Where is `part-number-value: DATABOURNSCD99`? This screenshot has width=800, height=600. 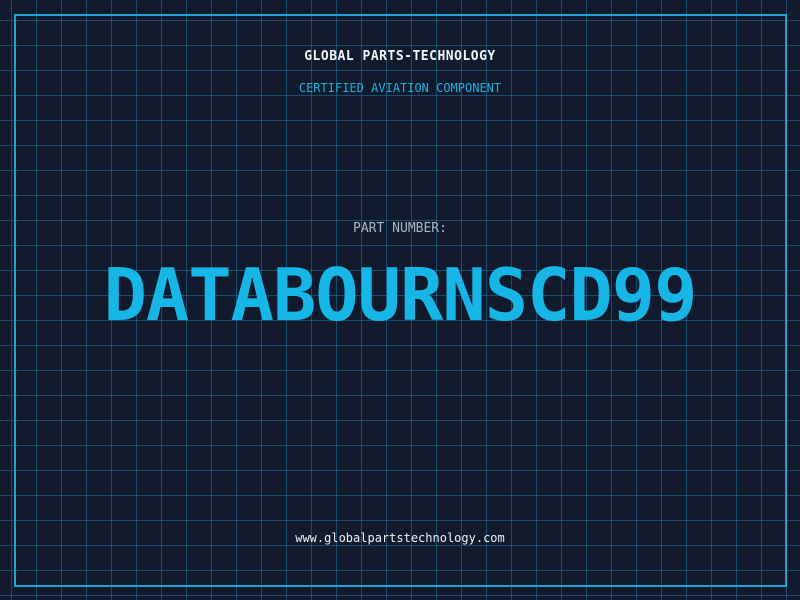 part-number-value: DATABOURNSCD99 is located at coordinates (400, 295).